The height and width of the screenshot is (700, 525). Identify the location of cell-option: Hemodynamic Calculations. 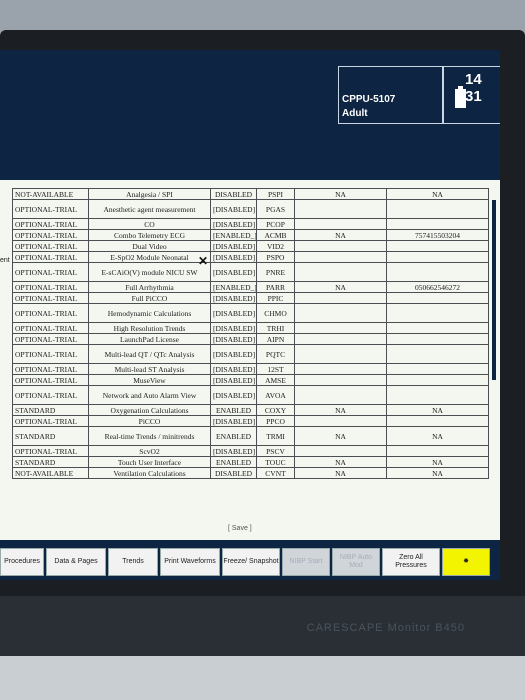
(149, 313).